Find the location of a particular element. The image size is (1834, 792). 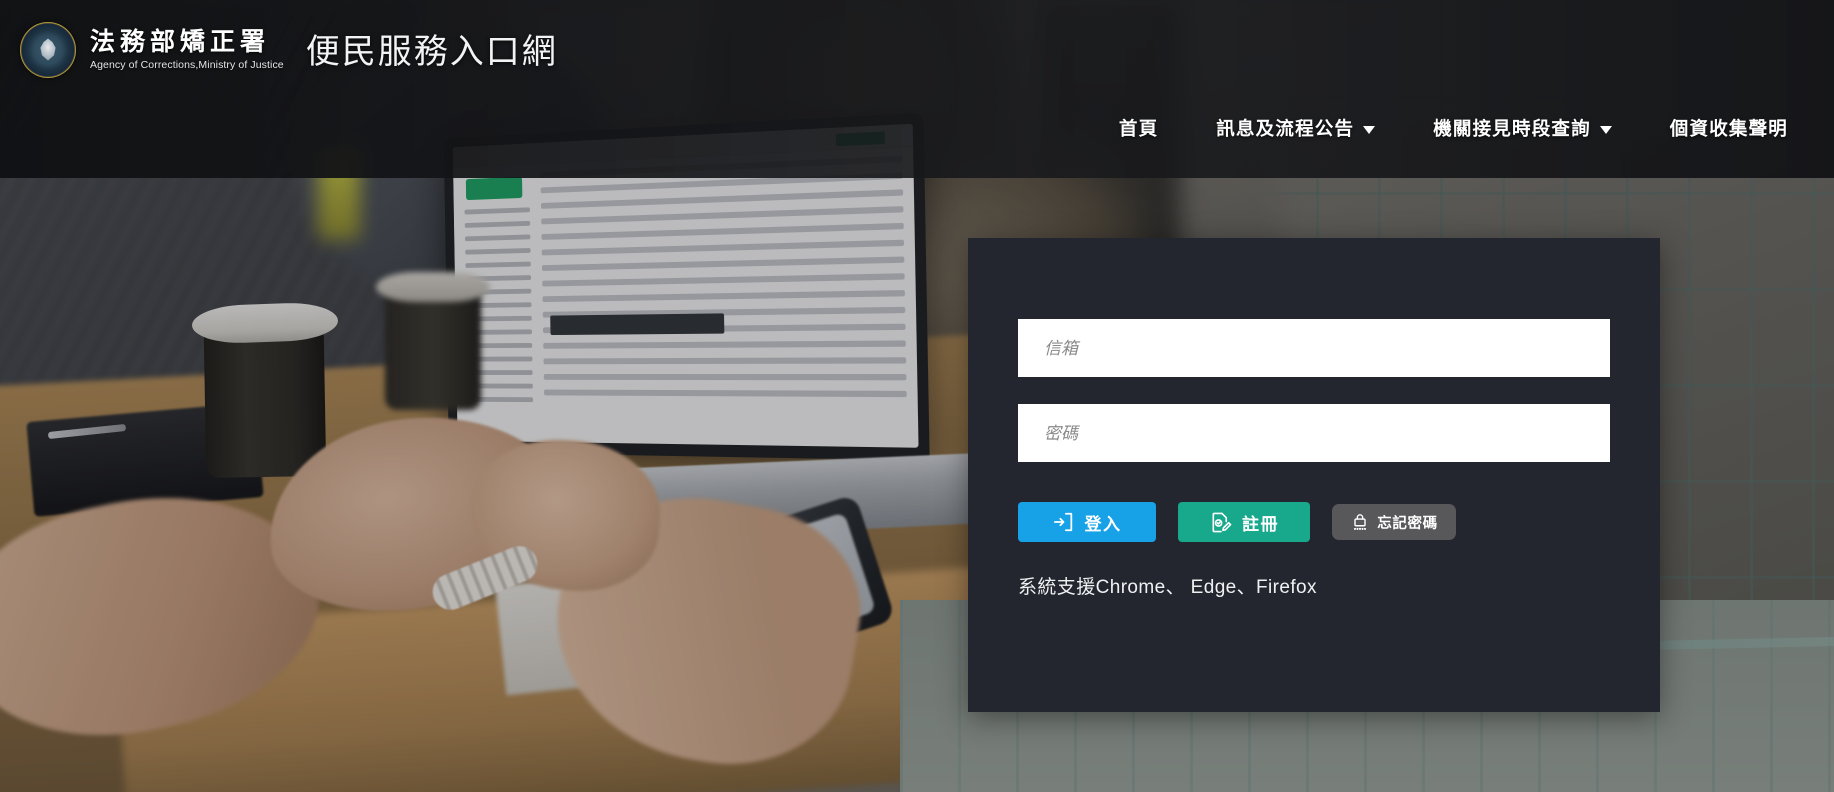

login-button: 登入 is located at coordinates (1087, 522).